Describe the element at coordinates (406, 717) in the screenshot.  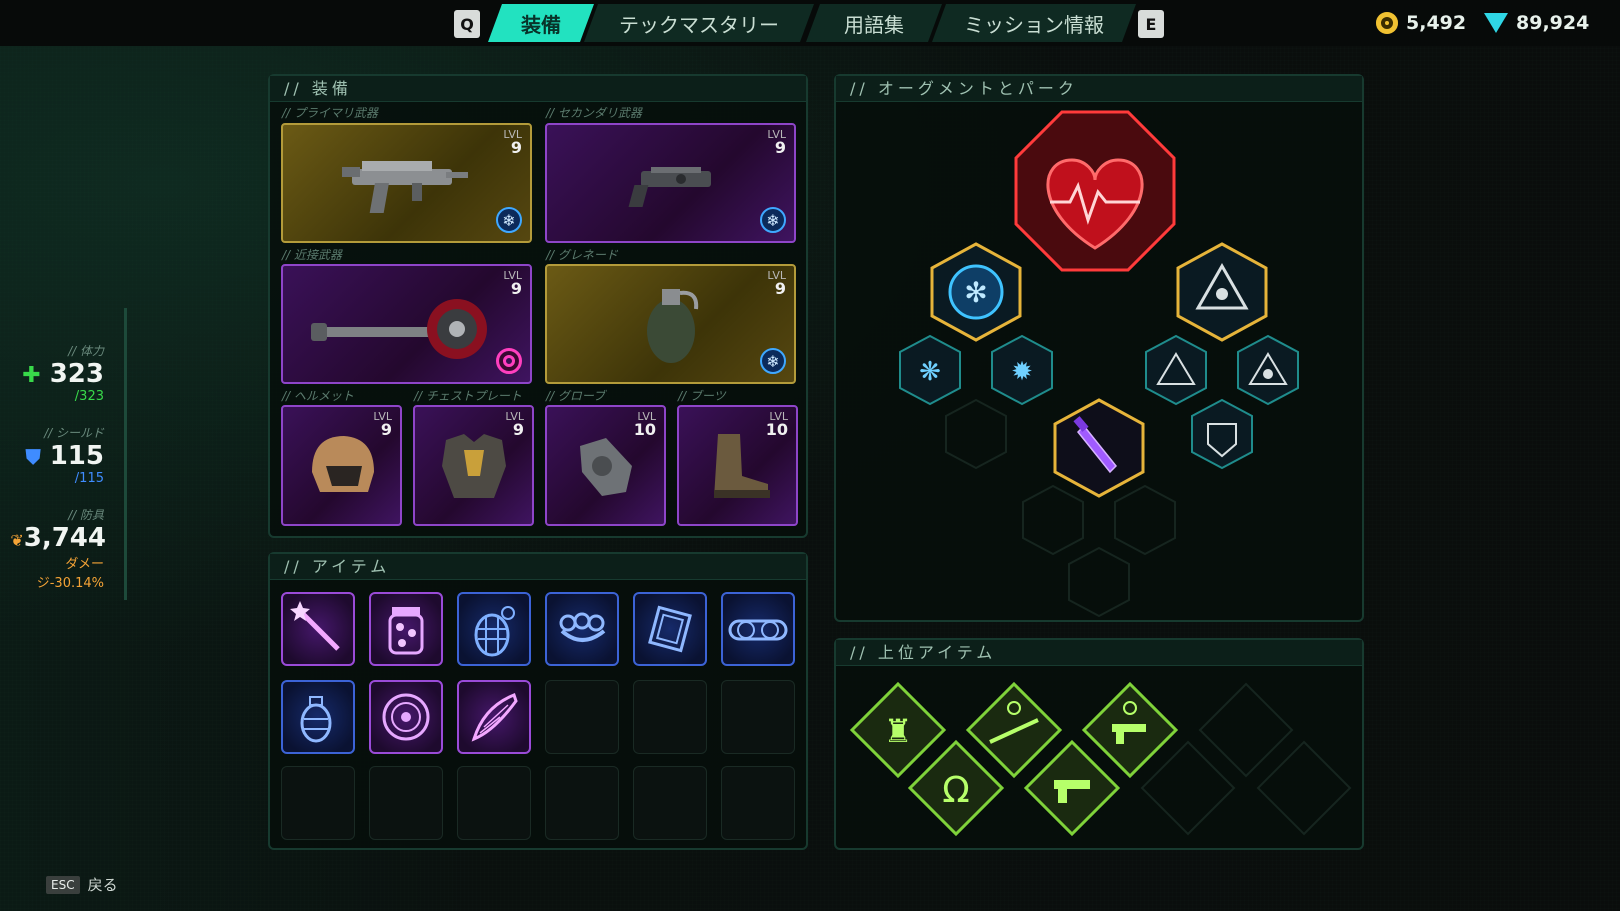
I see `item-disc` at that location.